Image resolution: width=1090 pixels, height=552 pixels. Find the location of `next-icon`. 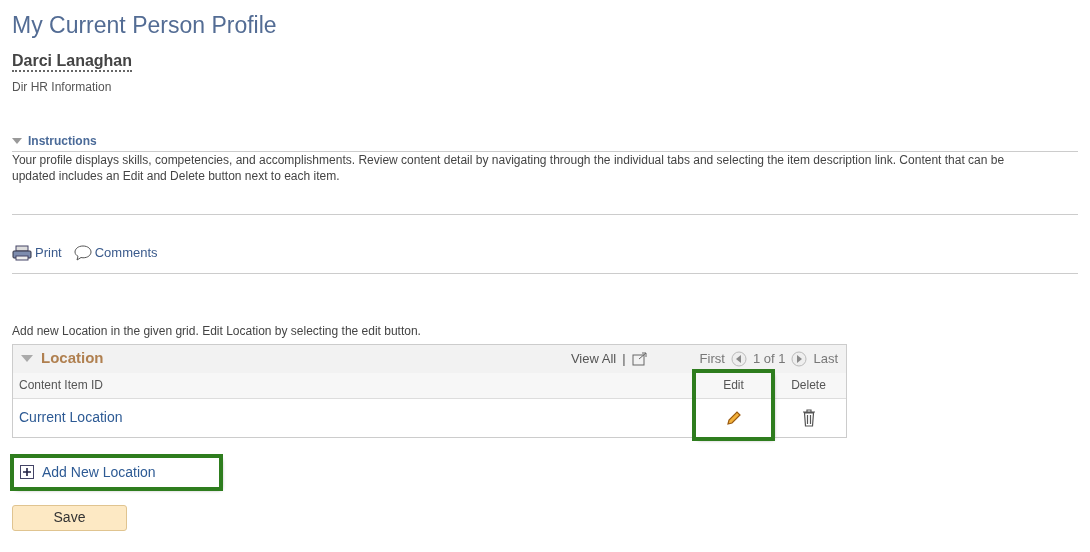

next-icon is located at coordinates (799, 358).